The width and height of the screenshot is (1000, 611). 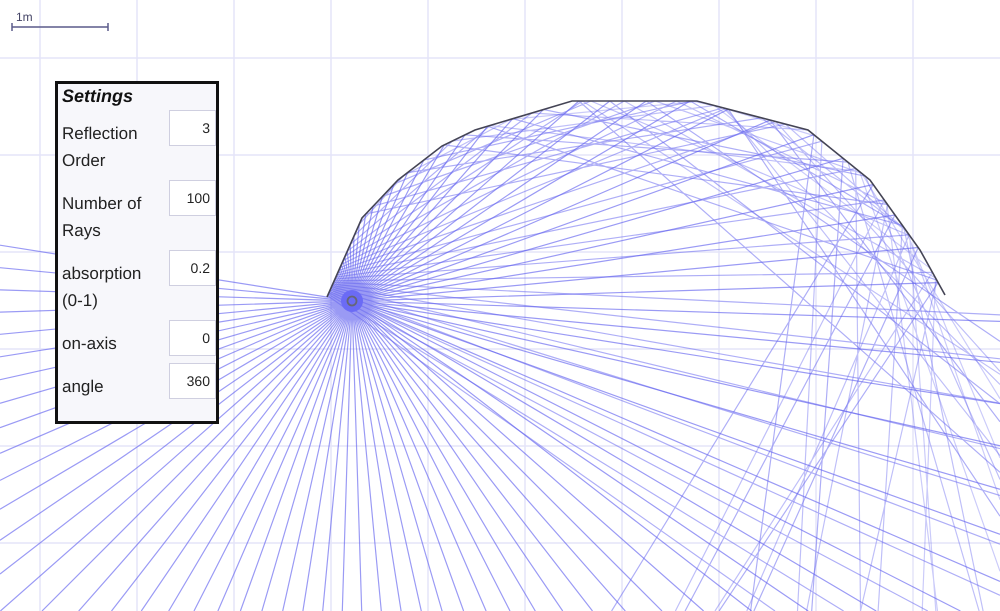 I want to click on panel-title: Settings, so click(x=98, y=96).